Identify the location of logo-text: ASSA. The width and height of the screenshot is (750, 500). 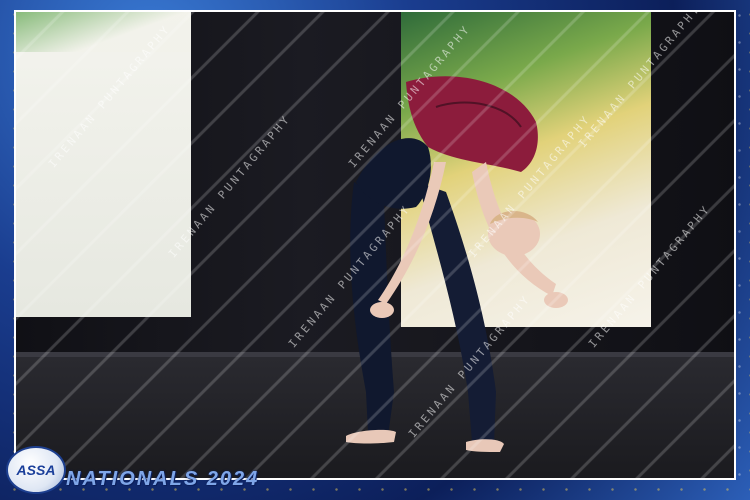
(36, 470).